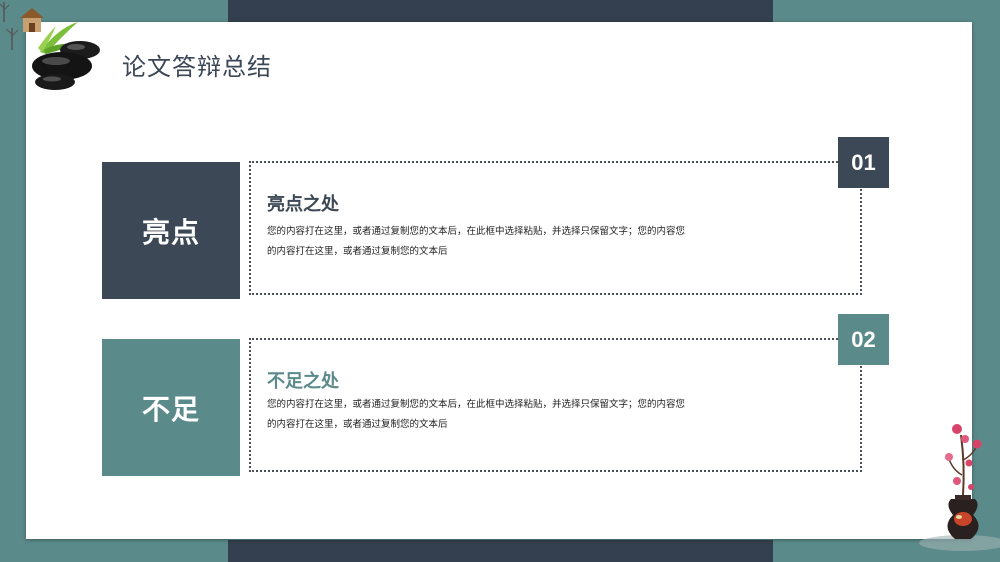 Image resolution: width=1000 pixels, height=562 pixels. Describe the element at coordinates (500, 551) in the screenshot. I see `bottom-band` at that location.